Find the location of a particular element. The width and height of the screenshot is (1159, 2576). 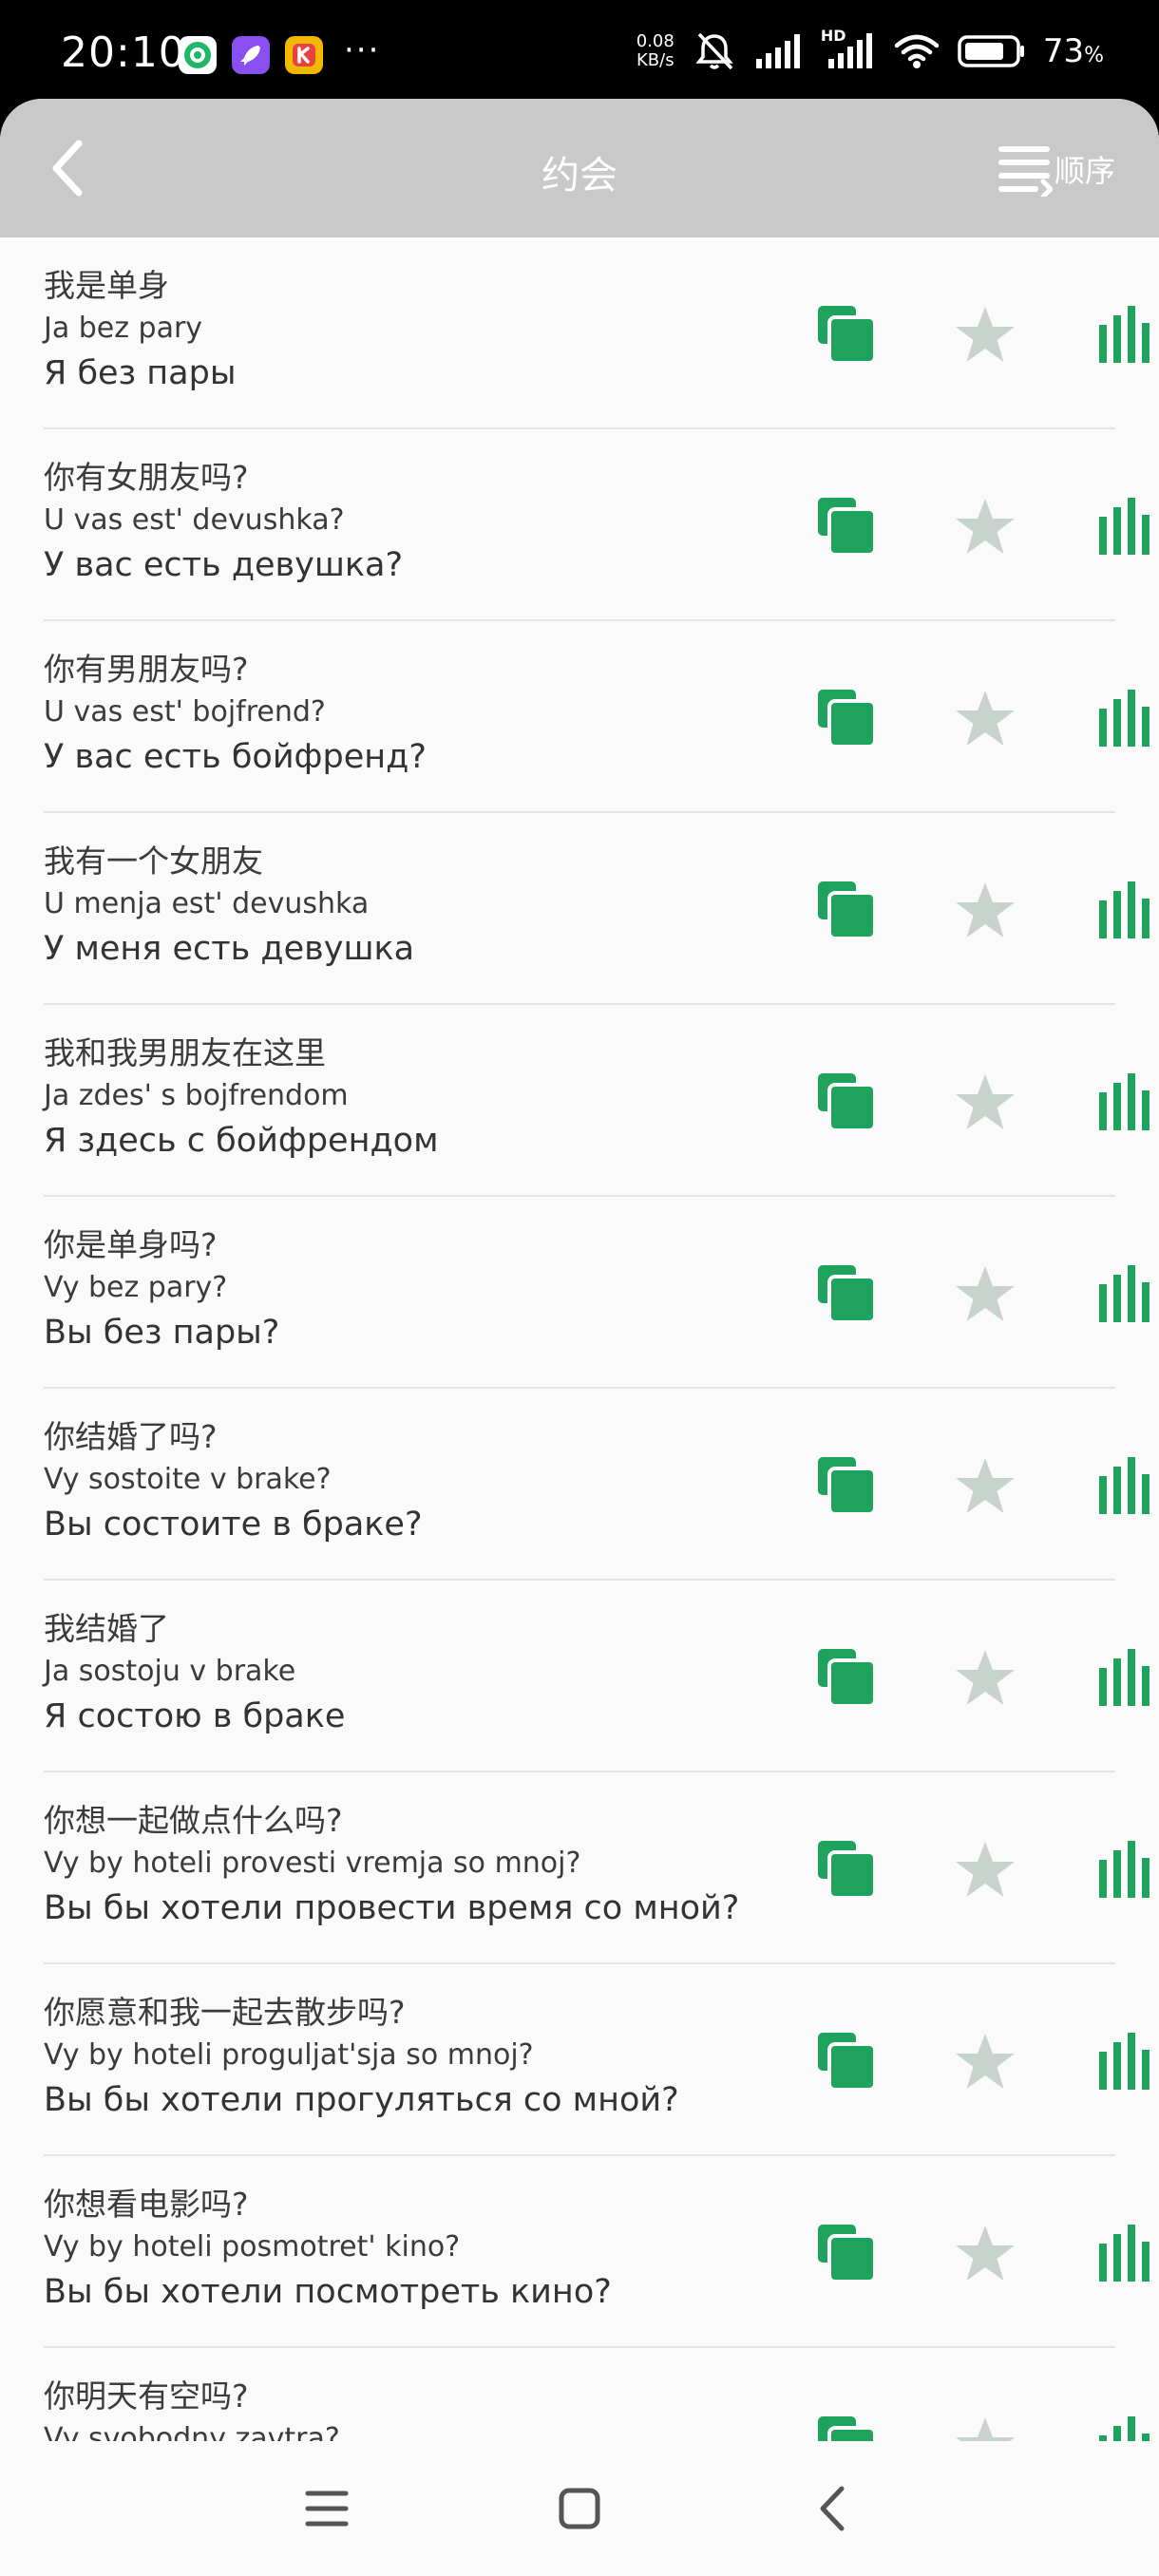

phrase-chinese: 我和我男朋友在这里 is located at coordinates (185, 1052).